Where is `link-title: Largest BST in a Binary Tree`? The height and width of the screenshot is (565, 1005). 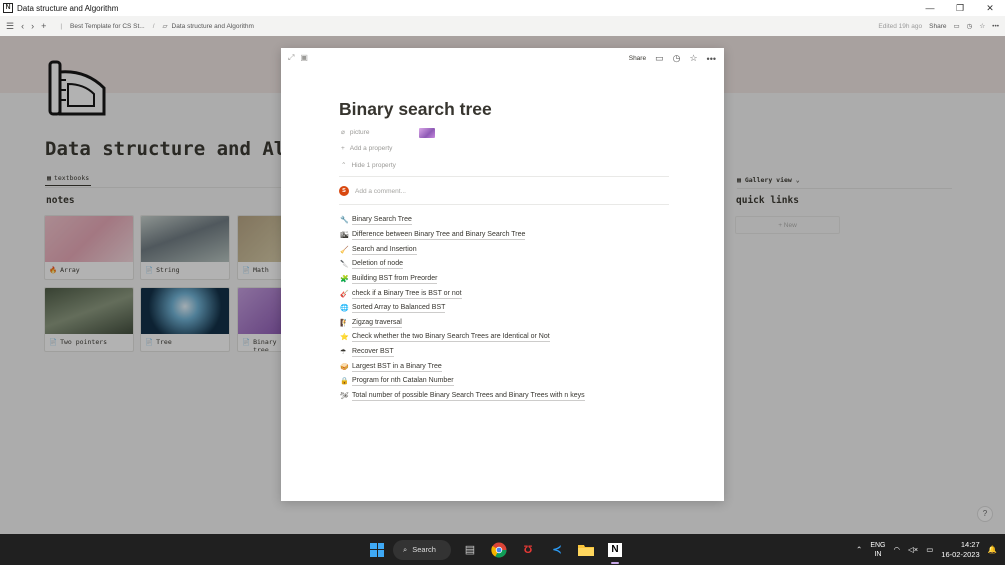
link-title: Largest BST in a Binary Tree is located at coordinates (397, 367).